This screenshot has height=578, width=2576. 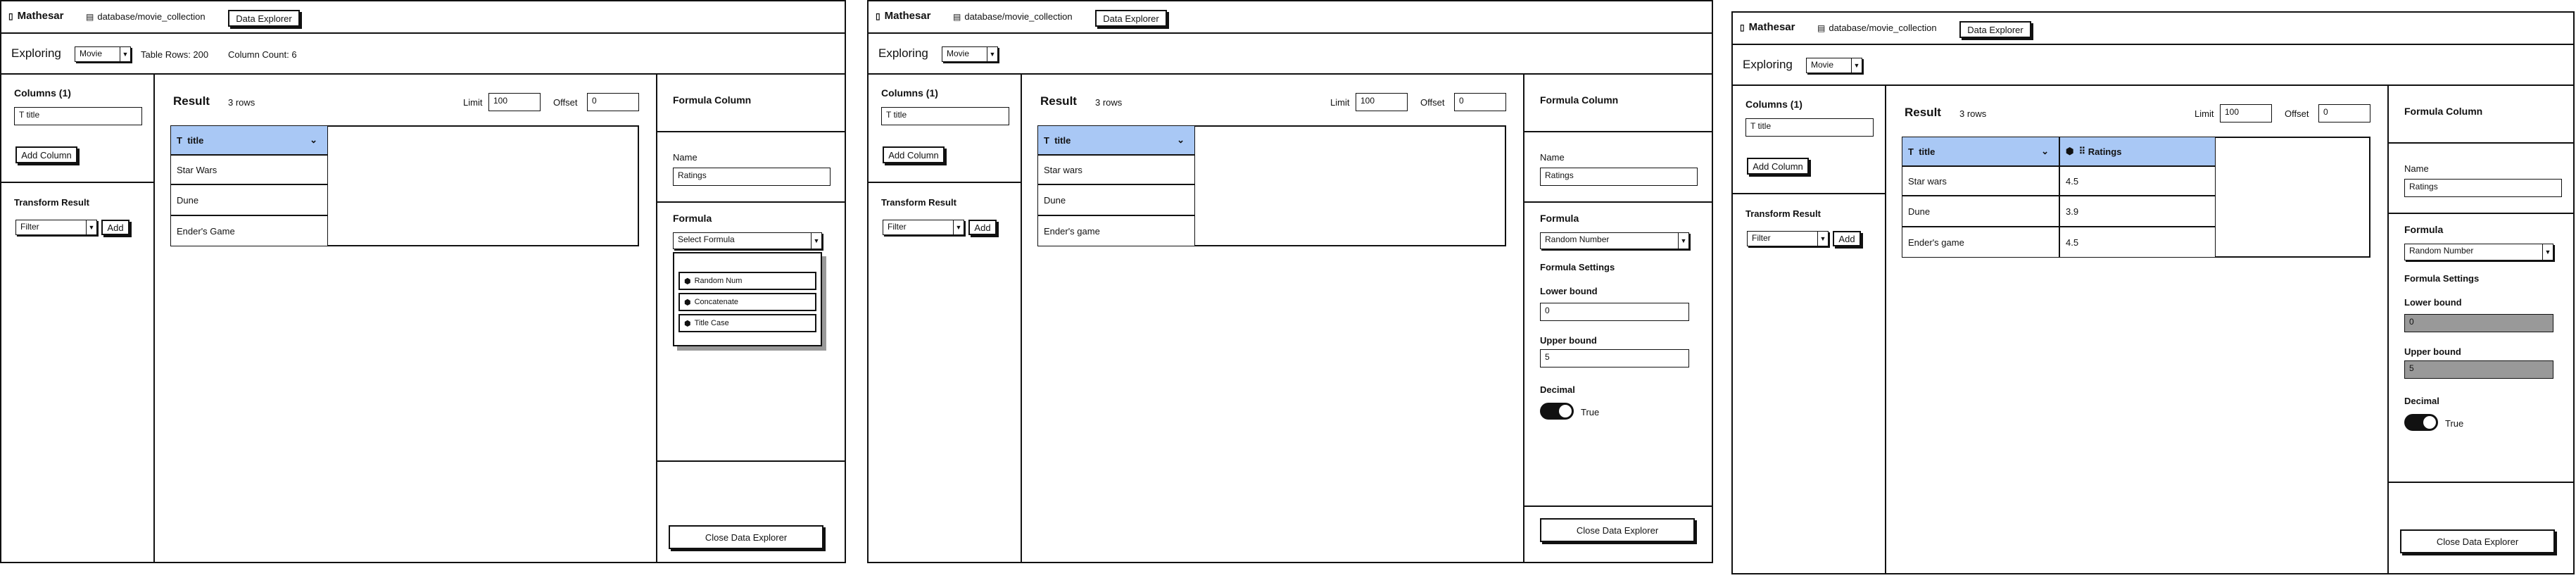 What do you see at coordinates (1579, 100) in the screenshot?
I see `panel-title: Formula Column` at bounding box center [1579, 100].